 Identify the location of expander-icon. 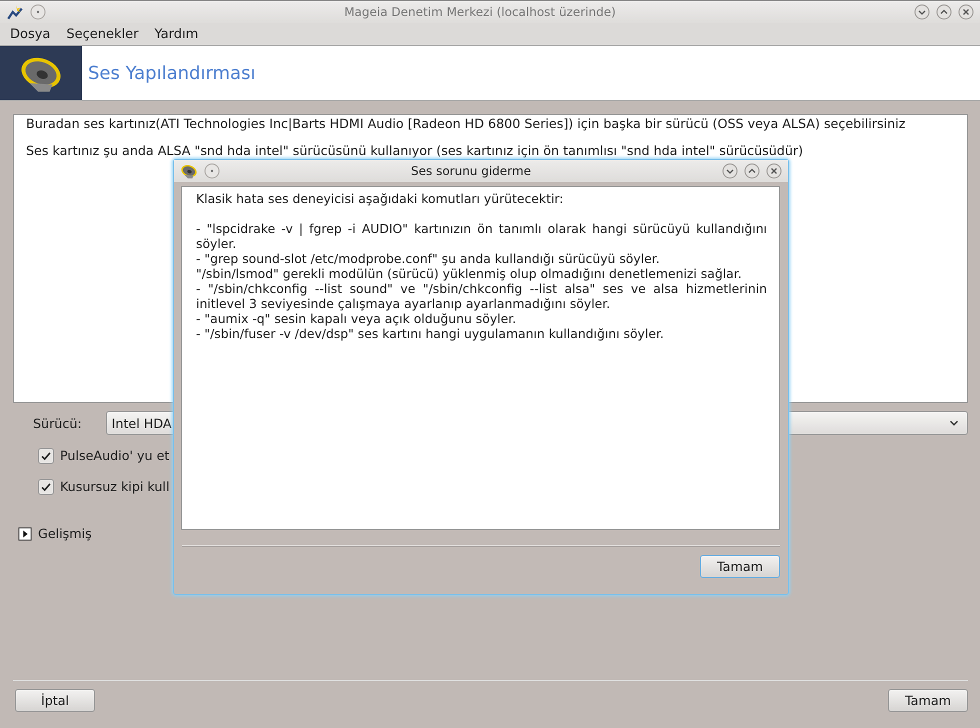
(25, 533).